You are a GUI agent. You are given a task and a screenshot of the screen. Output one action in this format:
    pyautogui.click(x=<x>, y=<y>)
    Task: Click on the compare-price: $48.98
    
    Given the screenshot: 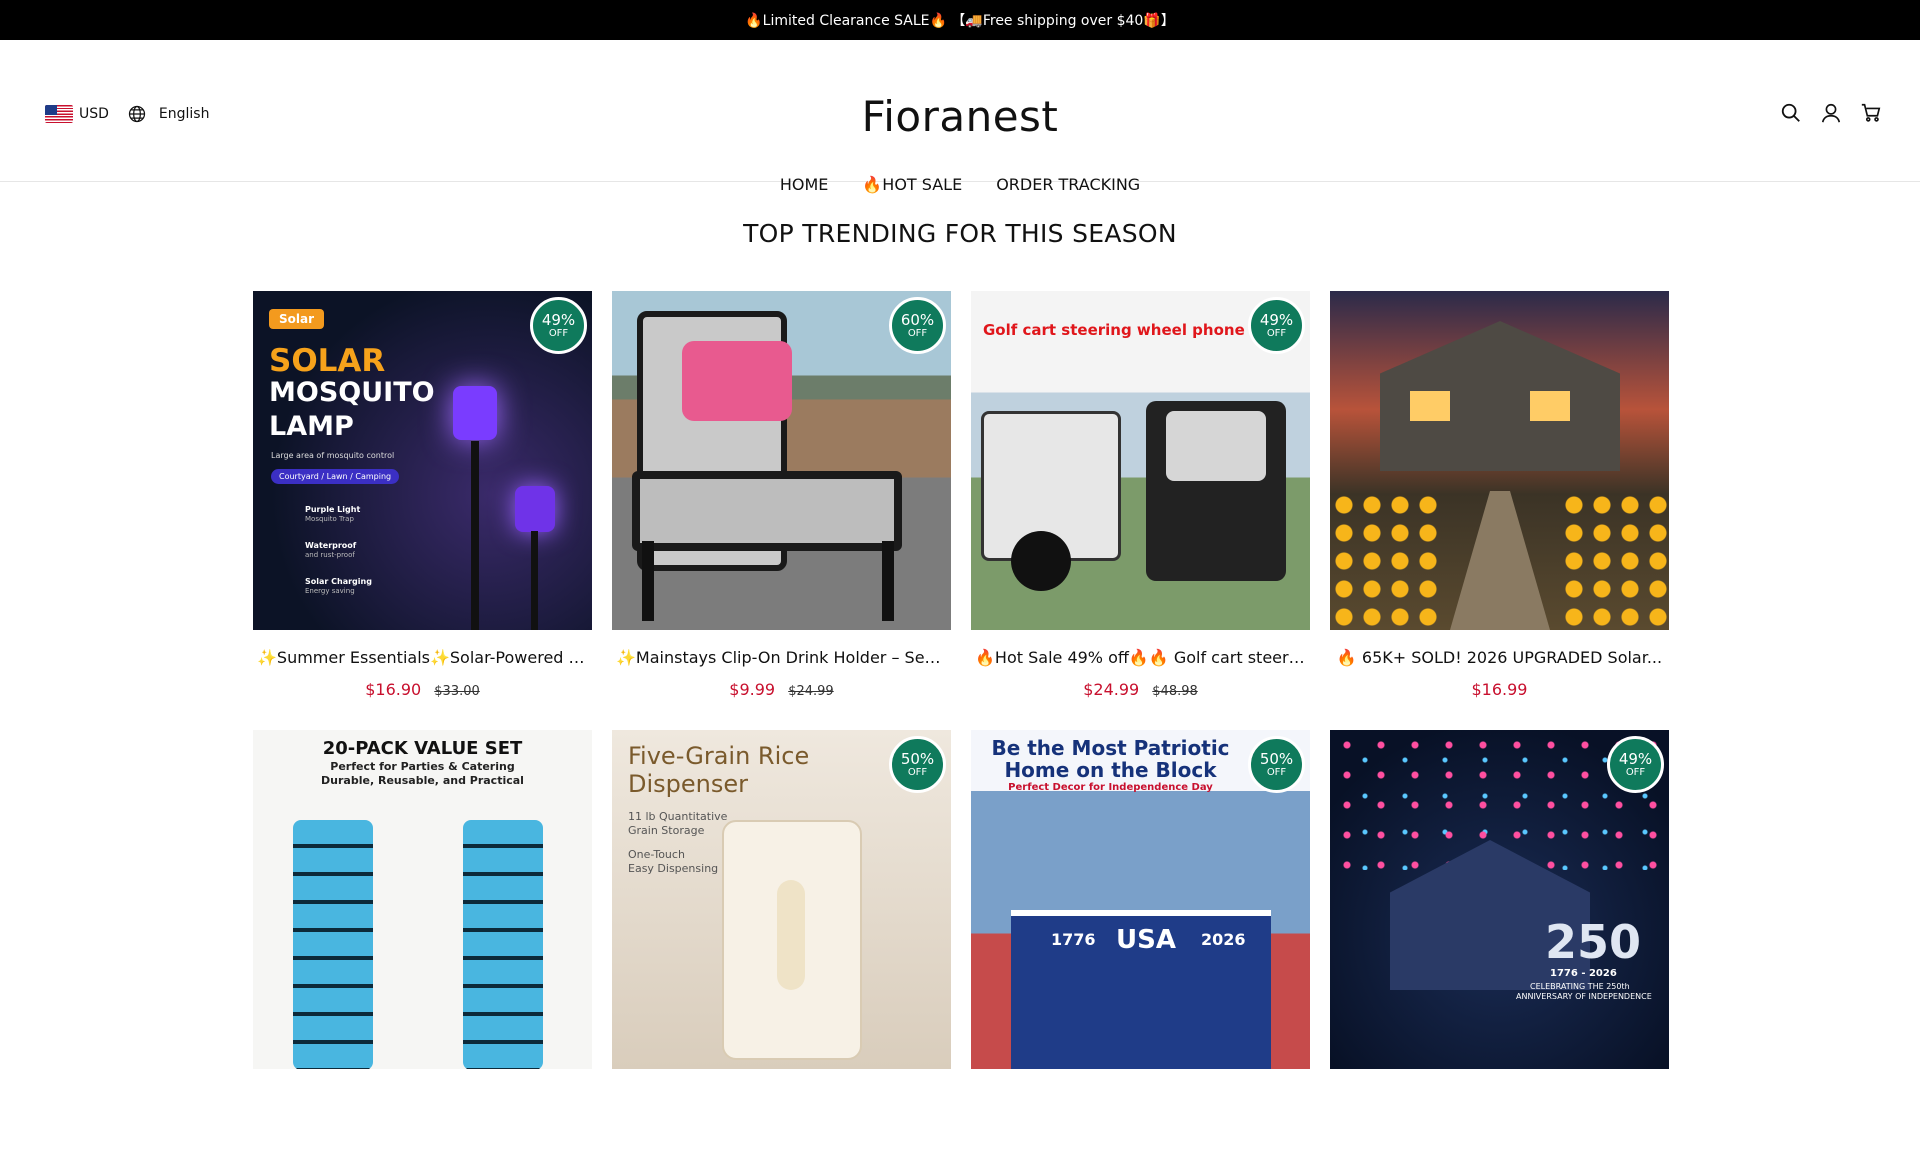 What is the action you would take?
    pyautogui.click(x=1175, y=691)
    